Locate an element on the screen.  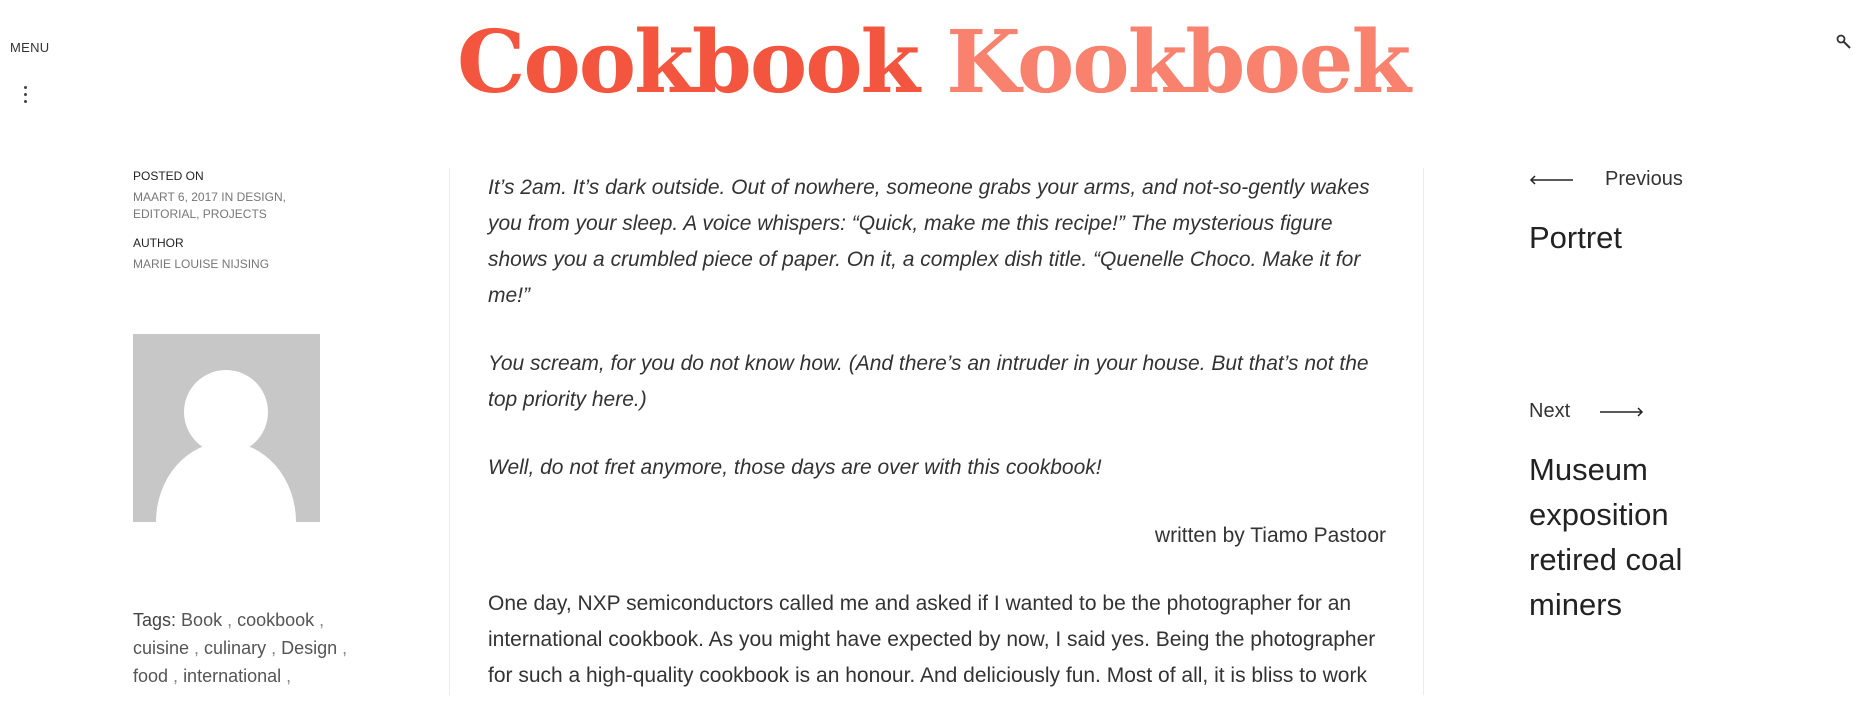
tag-link: cookbook is located at coordinates (275, 620).